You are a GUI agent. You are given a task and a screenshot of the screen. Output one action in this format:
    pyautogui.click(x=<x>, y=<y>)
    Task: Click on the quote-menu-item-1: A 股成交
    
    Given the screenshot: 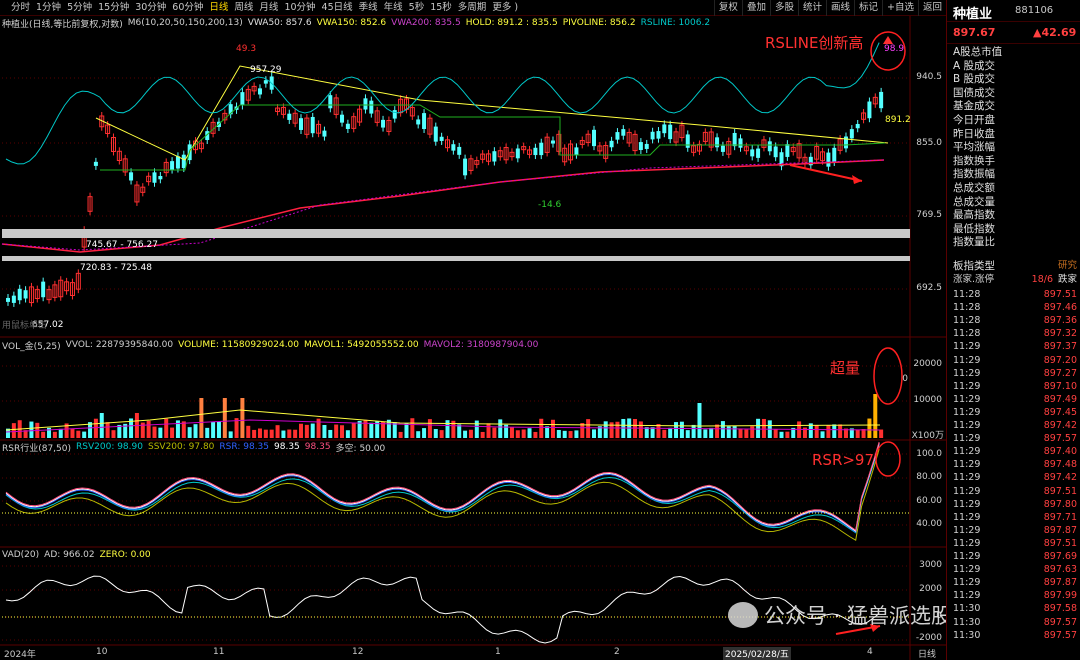 What is the action you would take?
    pyautogui.click(x=974, y=67)
    